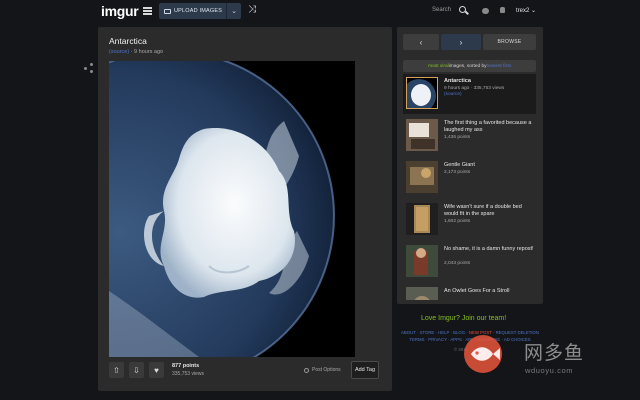 The height and width of the screenshot is (400, 640). What do you see at coordinates (306, 370) in the screenshot?
I see `gear-icon` at bounding box center [306, 370].